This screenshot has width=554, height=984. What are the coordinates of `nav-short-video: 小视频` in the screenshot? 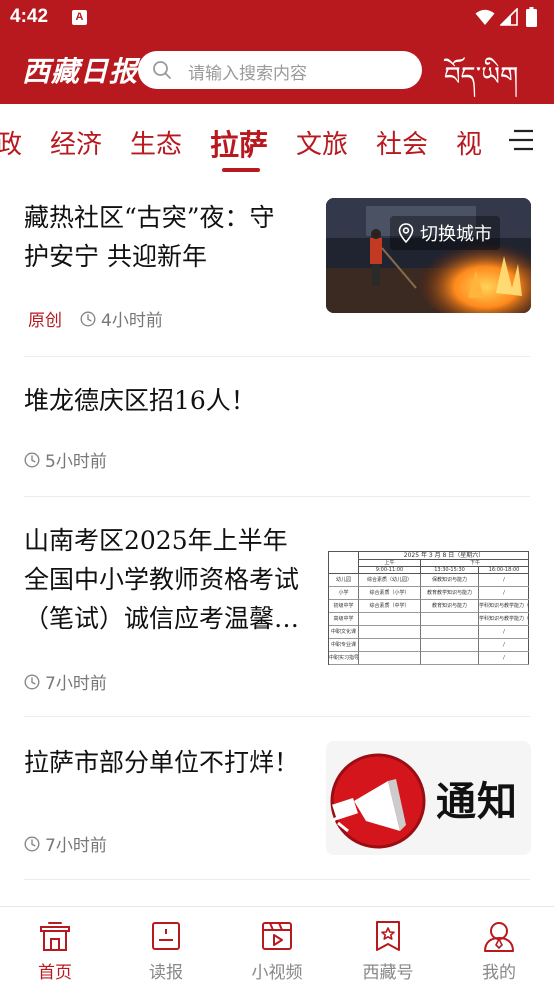 It's located at (277, 945).